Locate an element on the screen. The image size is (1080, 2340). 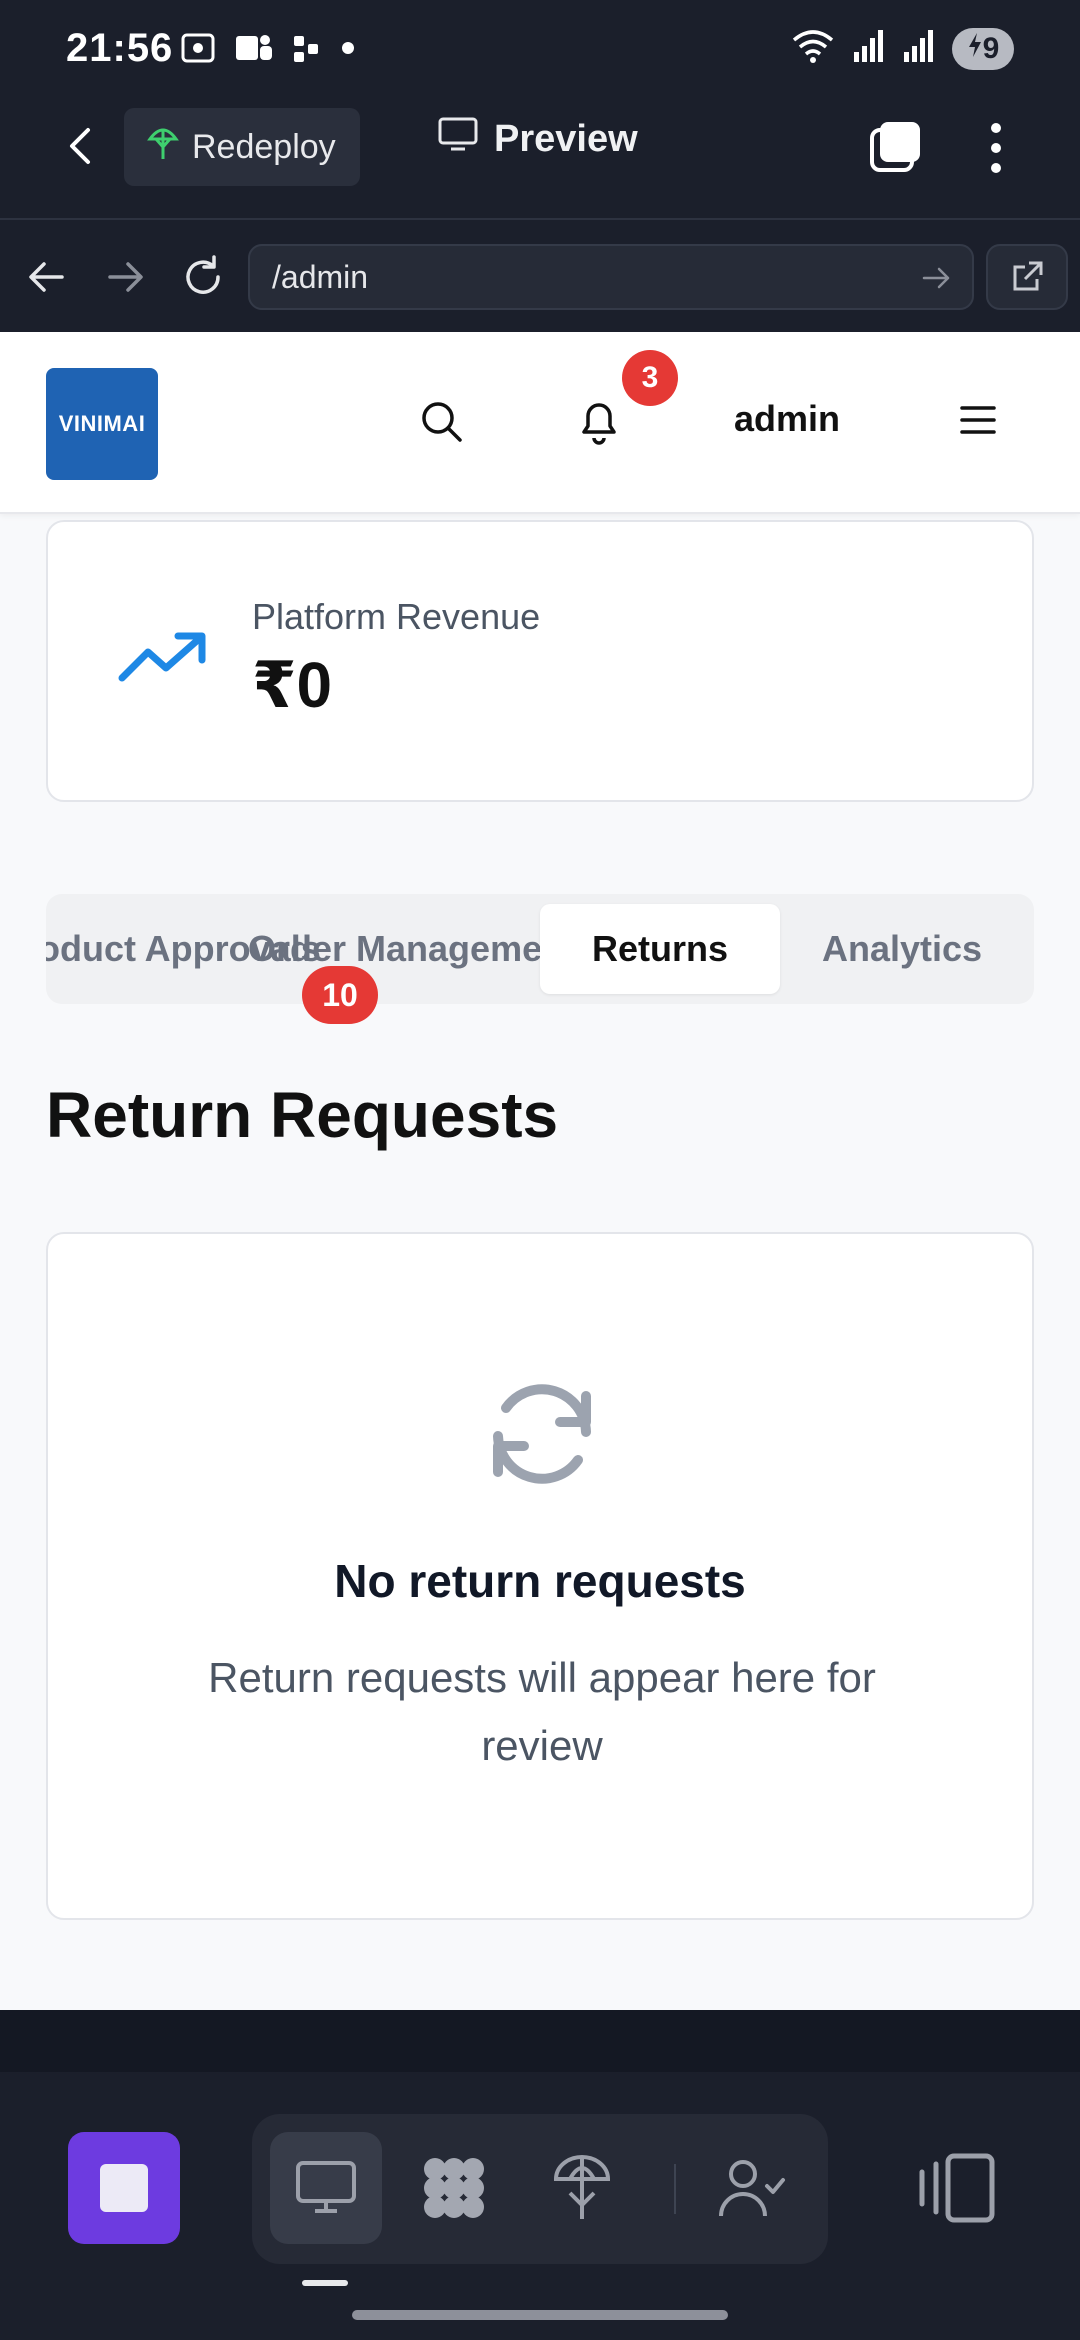
browser-forward-button is located at coordinates (125, 277).